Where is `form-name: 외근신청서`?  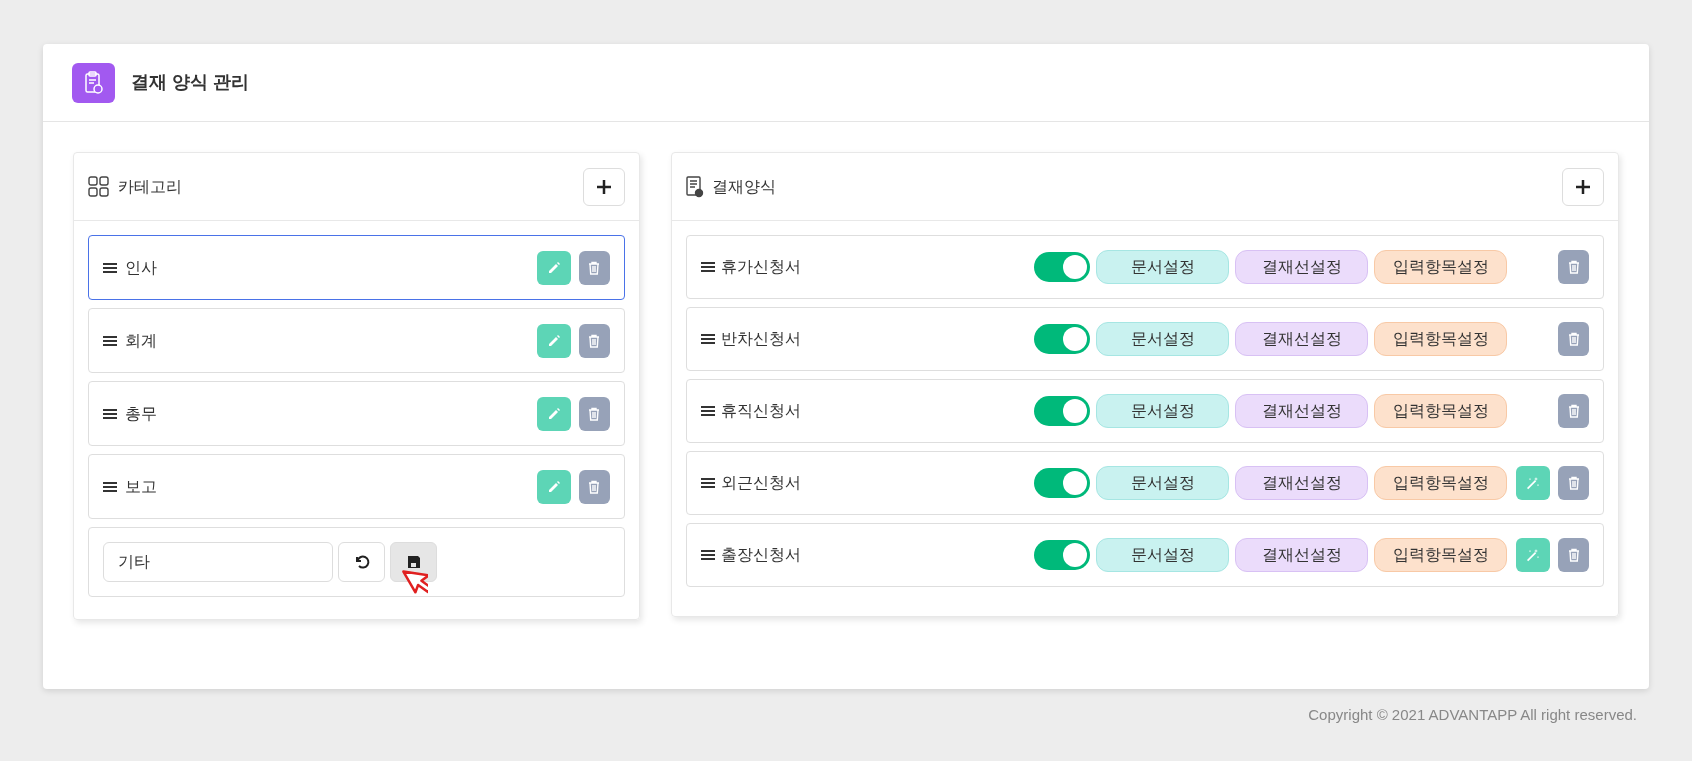 form-name: 외근신청서 is located at coordinates (761, 483).